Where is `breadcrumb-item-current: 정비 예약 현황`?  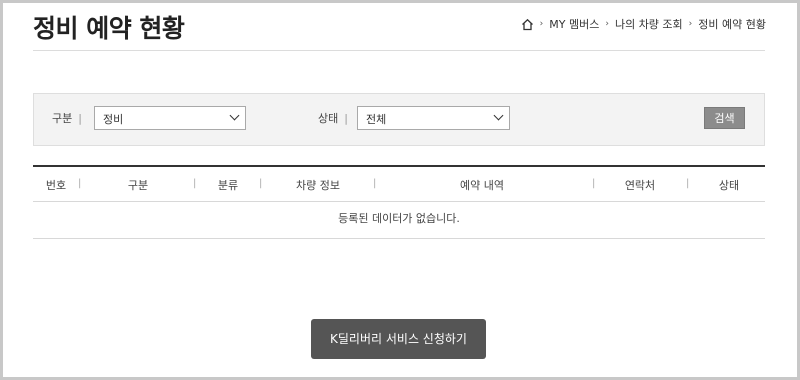 breadcrumb-item-current: 정비 예약 현황 is located at coordinates (732, 24).